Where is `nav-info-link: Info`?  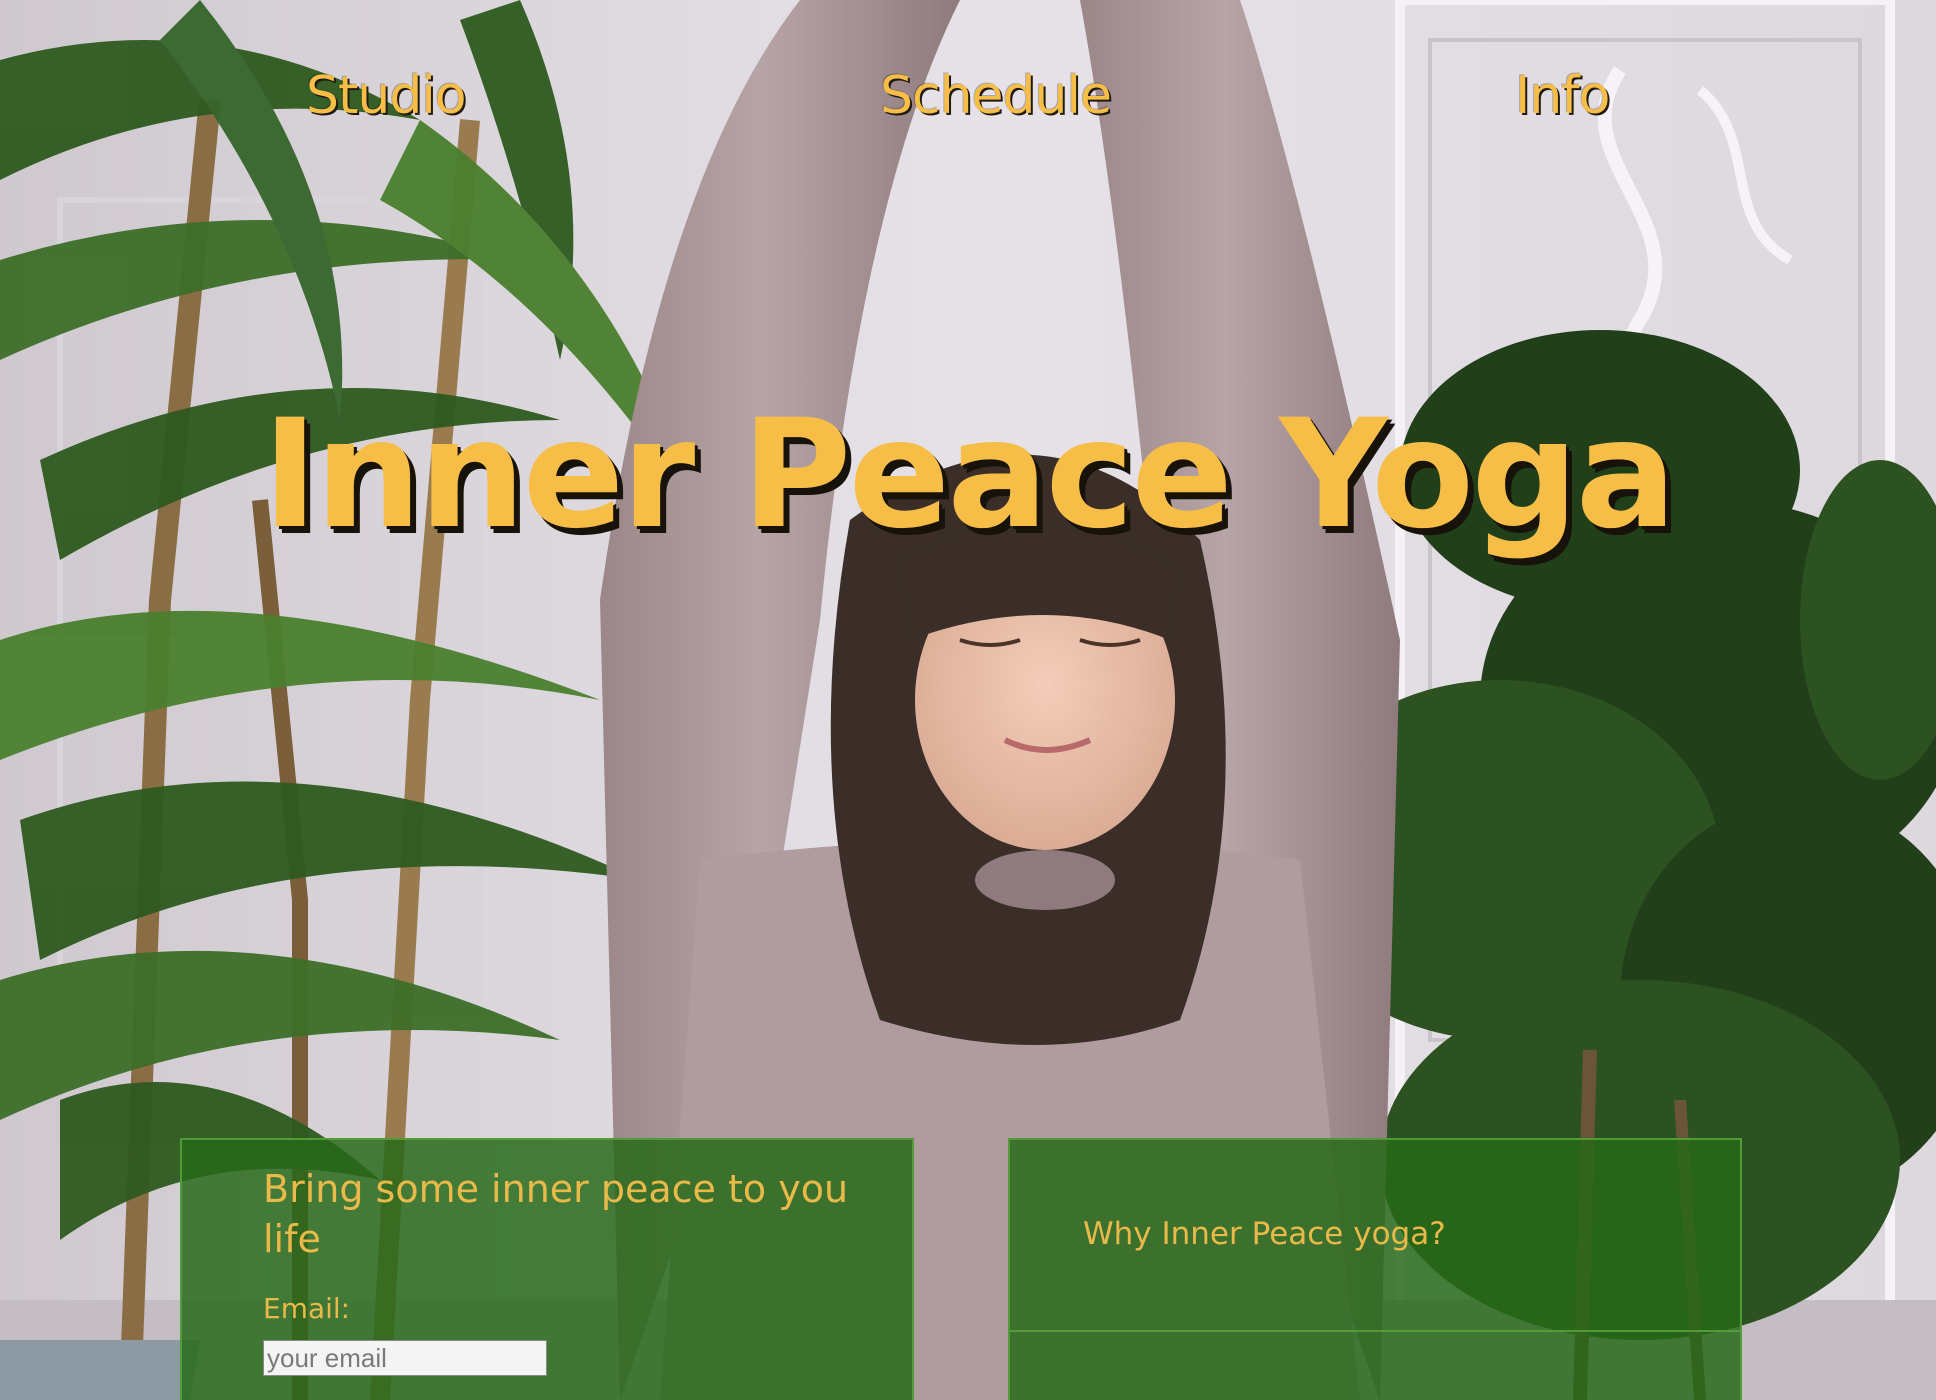 nav-info-link: Info is located at coordinates (1562, 96).